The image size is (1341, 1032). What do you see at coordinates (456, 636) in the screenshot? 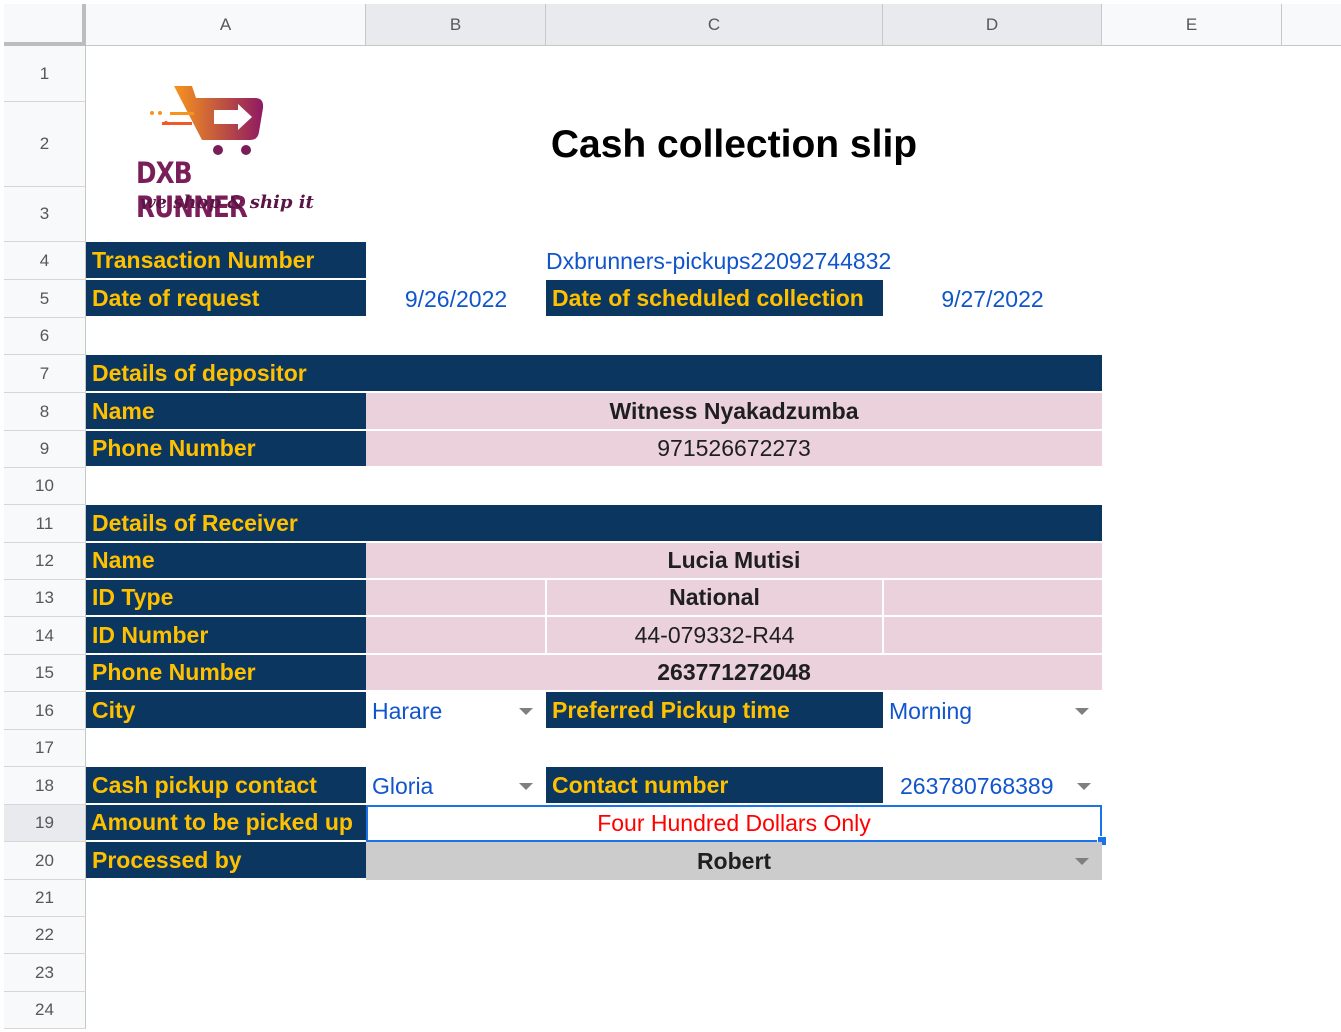
I see `id-number-cell-b` at bounding box center [456, 636].